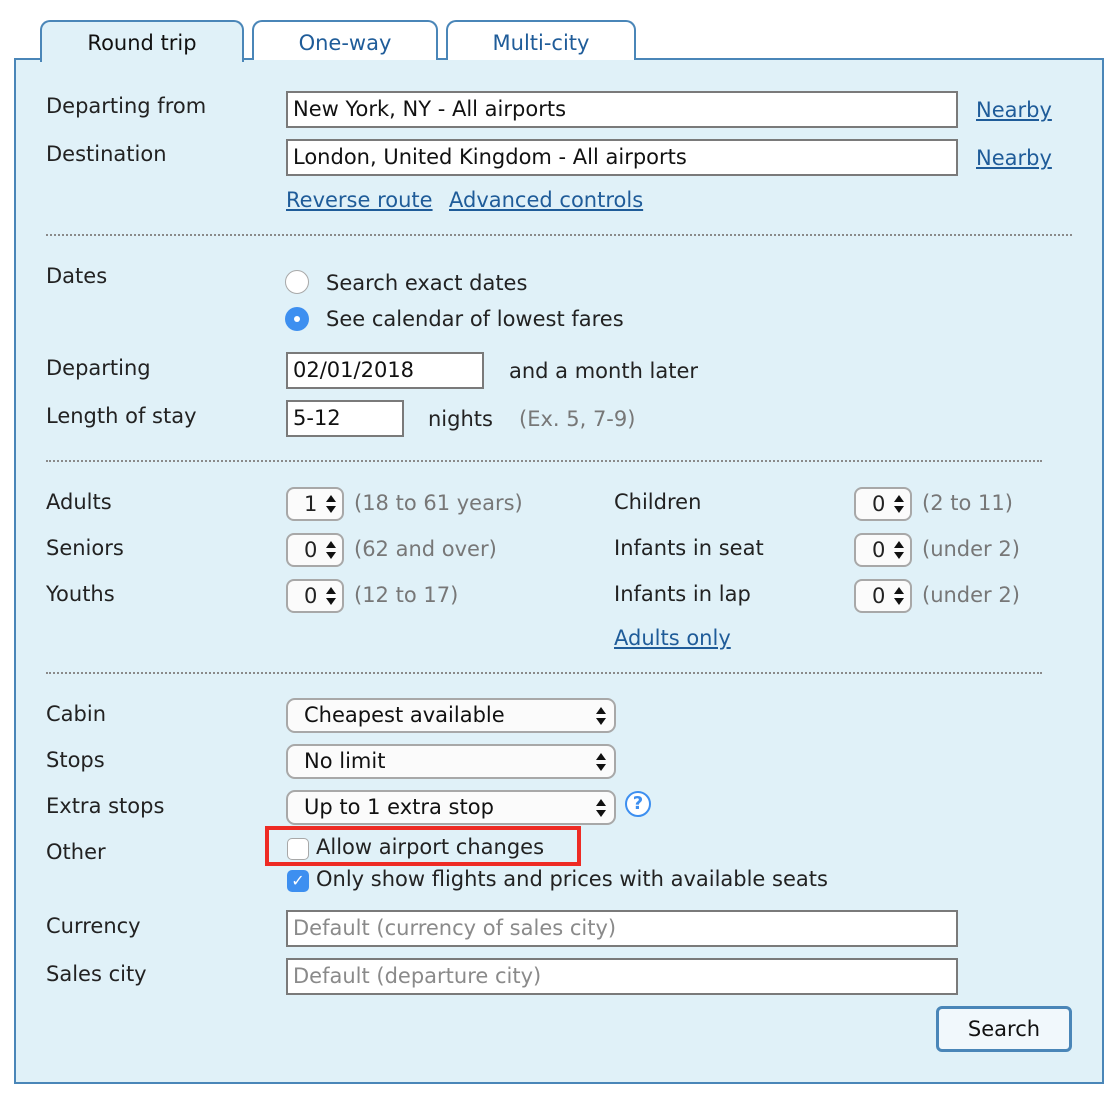 Image resolution: width=1114 pixels, height=1100 pixels. I want to click on checkmark-icon: ✓, so click(298, 880).